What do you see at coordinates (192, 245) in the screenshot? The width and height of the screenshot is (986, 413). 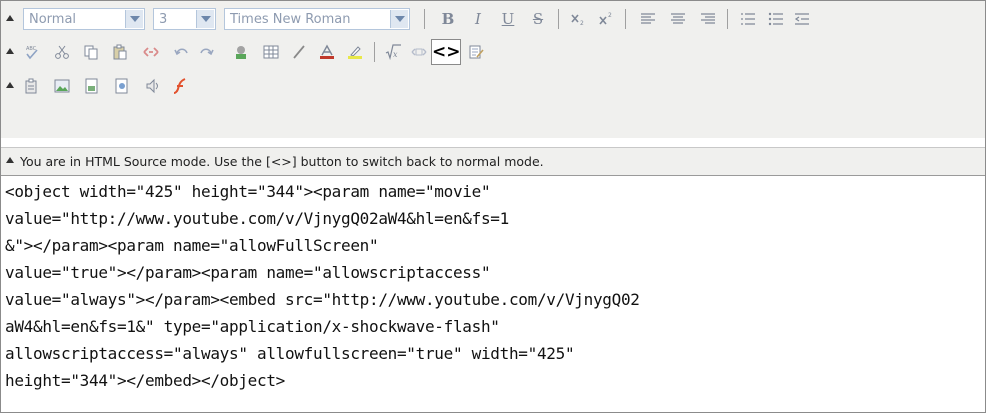 I see `source-line: &"></param><param name="allowFullScreen"` at bounding box center [192, 245].